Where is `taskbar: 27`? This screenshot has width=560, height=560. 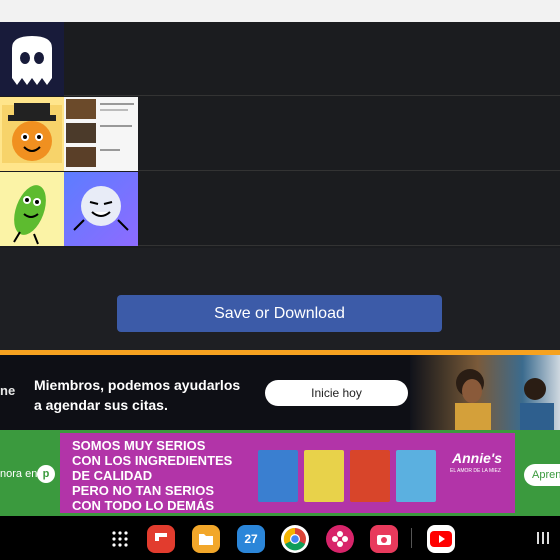
taskbar: 27 is located at coordinates (280, 538).